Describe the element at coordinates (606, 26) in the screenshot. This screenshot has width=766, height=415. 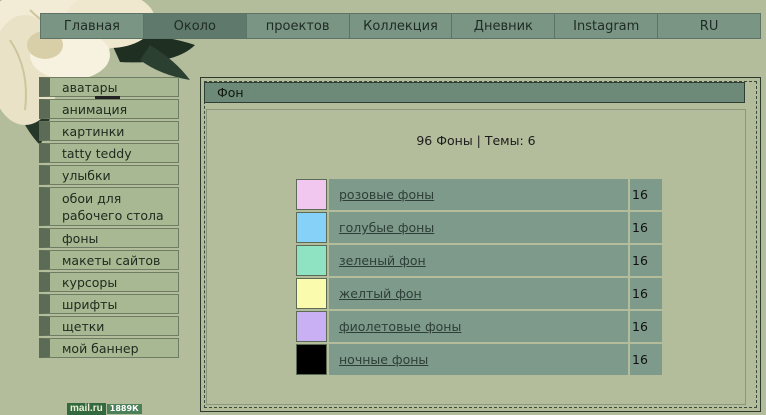
I see `nav-instagram: Instagram` at that location.